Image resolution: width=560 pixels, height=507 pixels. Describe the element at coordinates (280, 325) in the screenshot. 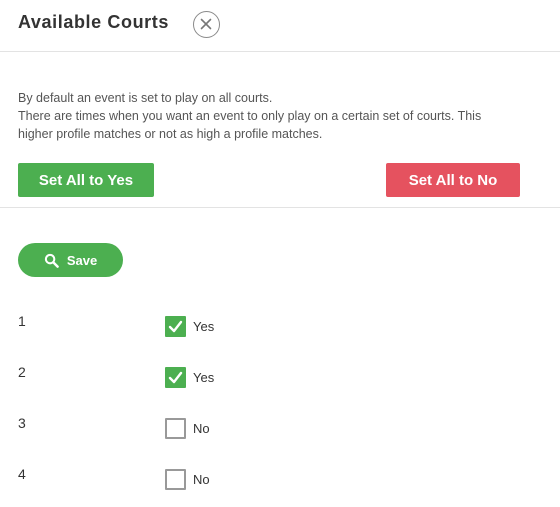

I see `court-row: 1 Yes` at that location.